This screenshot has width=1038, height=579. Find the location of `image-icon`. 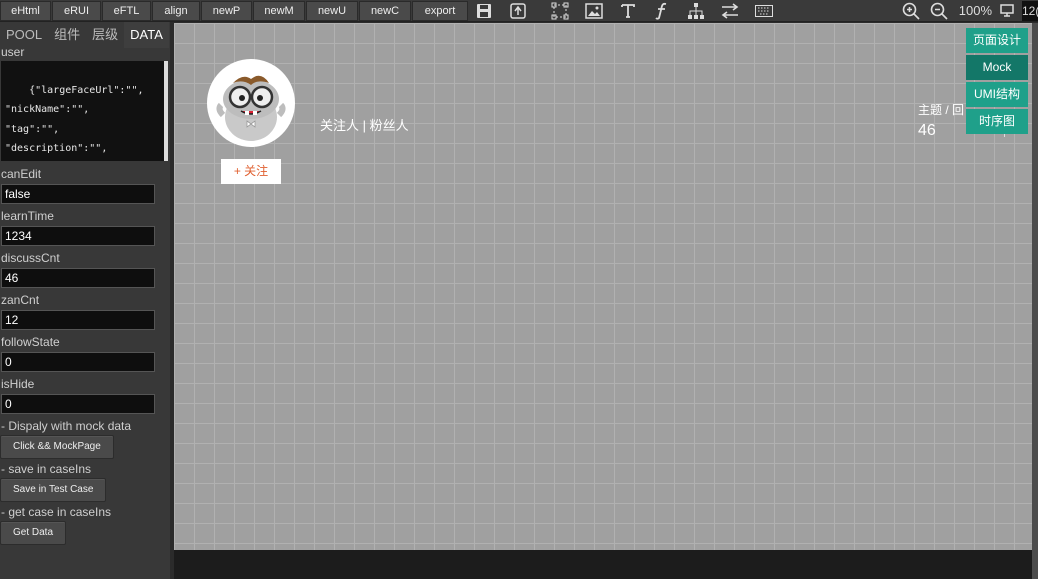

image-icon is located at coordinates (594, 11).